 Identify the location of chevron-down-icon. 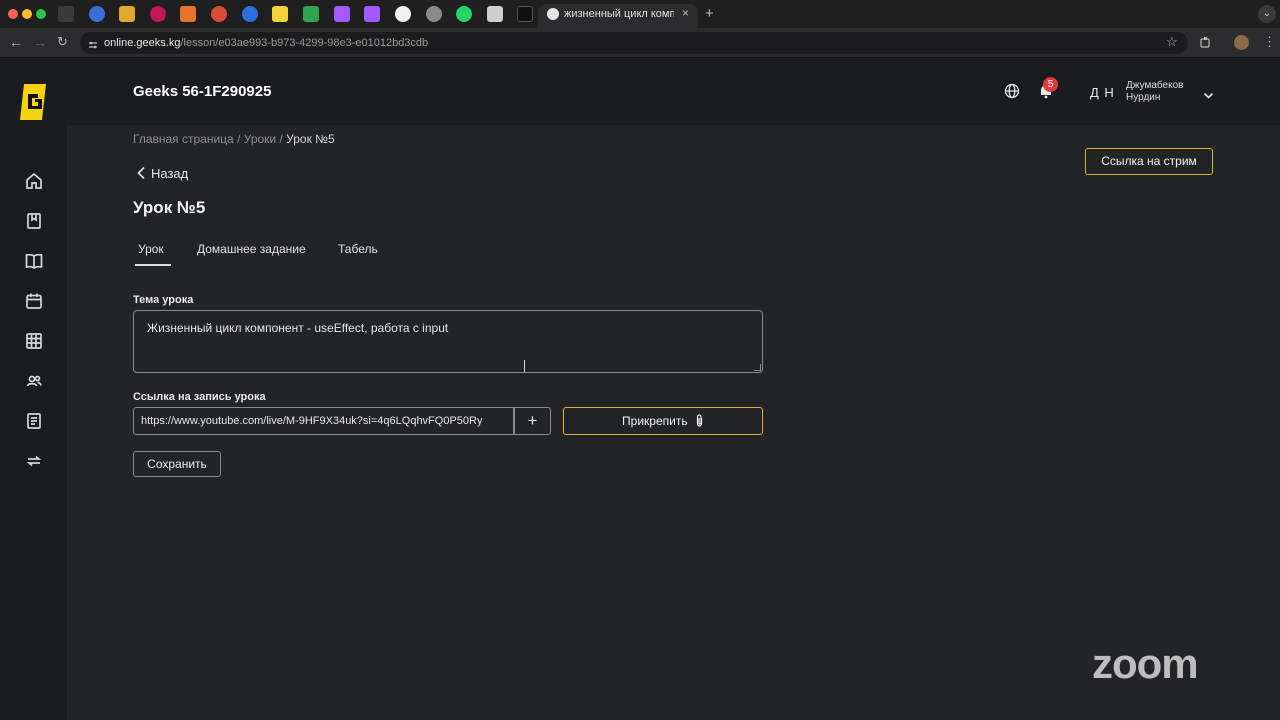
(1208, 93).